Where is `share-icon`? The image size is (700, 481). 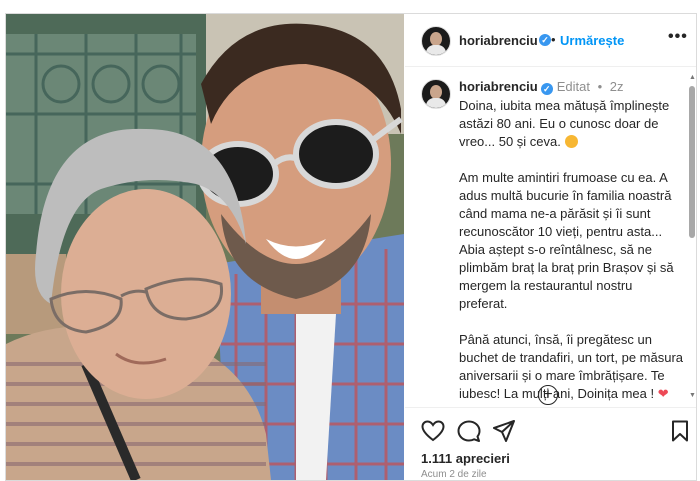
share-icon is located at coordinates (504, 433).